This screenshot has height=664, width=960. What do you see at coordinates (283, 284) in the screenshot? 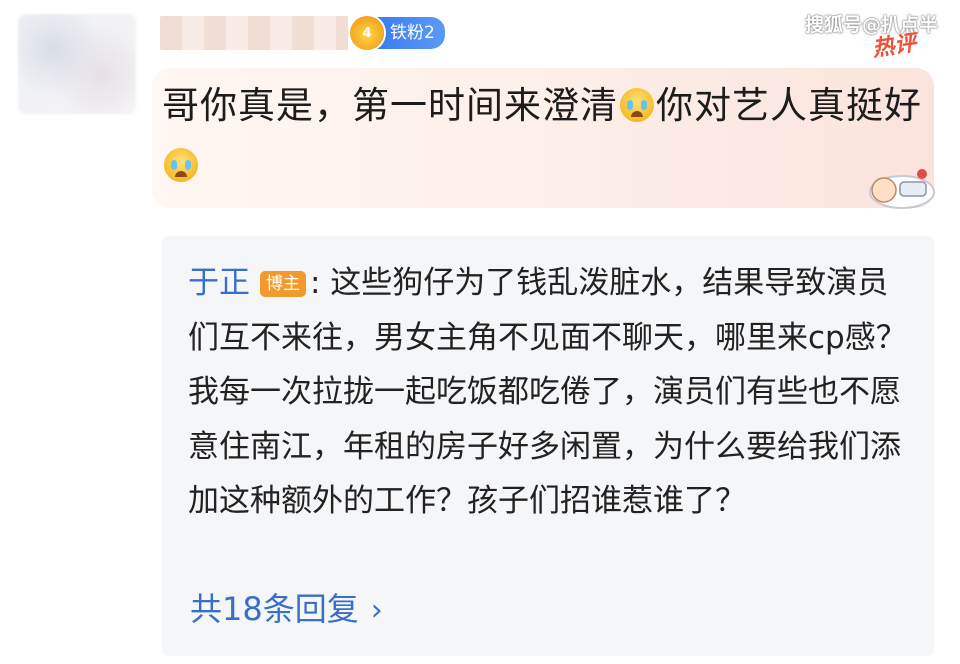
I see `blogger-tag: 博主` at bounding box center [283, 284].